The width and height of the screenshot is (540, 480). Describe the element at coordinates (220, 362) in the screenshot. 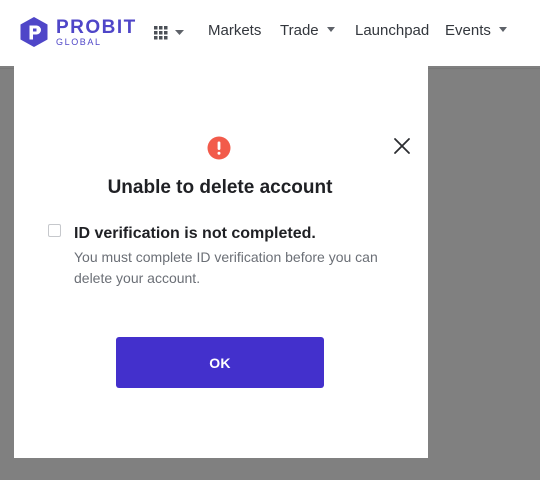

I see `ok-button: OK` at that location.